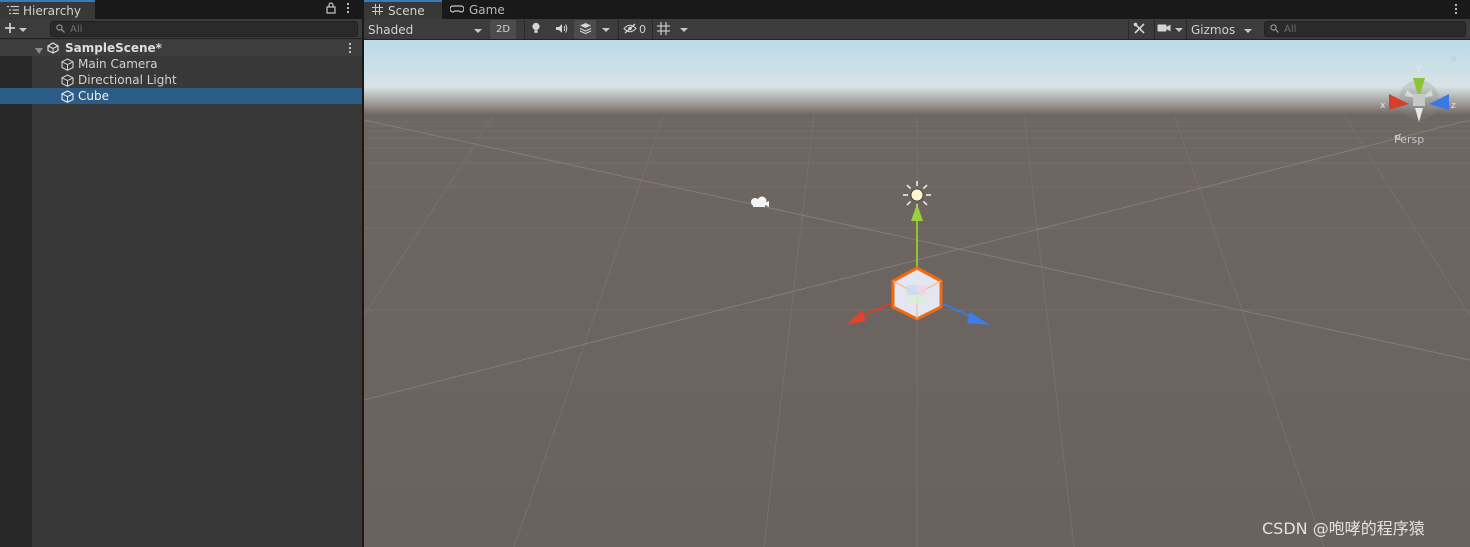 The width and height of the screenshot is (1470, 547). Describe the element at coordinates (67, 98) in the screenshot. I see `gameobject-cube-icon` at that location.